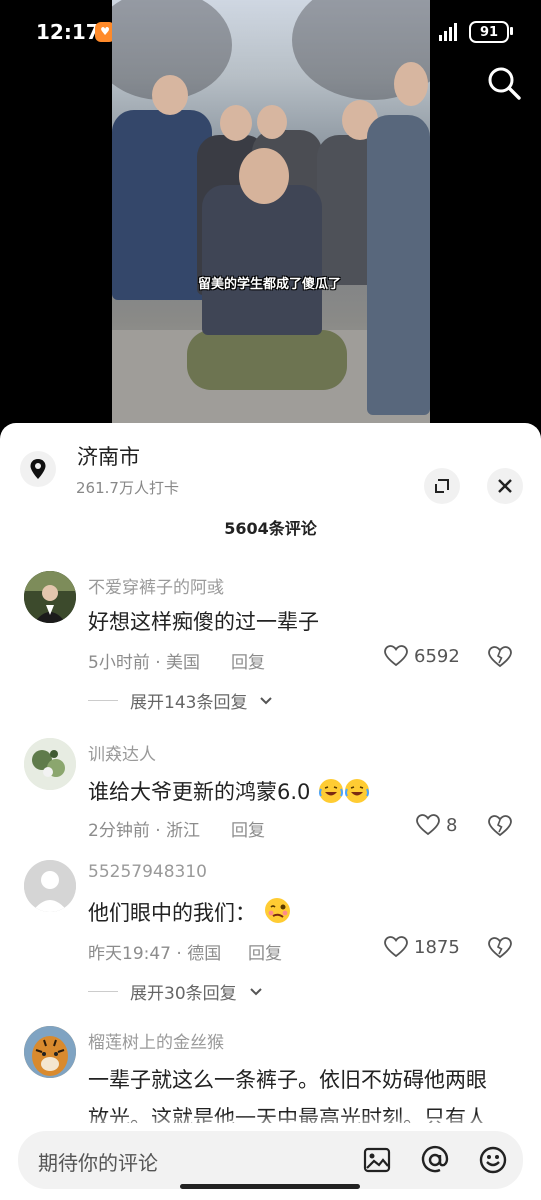 The width and height of the screenshot is (541, 1200). What do you see at coordinates (156, 585) in the screenshot?
I see `comment-username: 不爱穿裤子的阿彧` at bounding box center [156, 585].